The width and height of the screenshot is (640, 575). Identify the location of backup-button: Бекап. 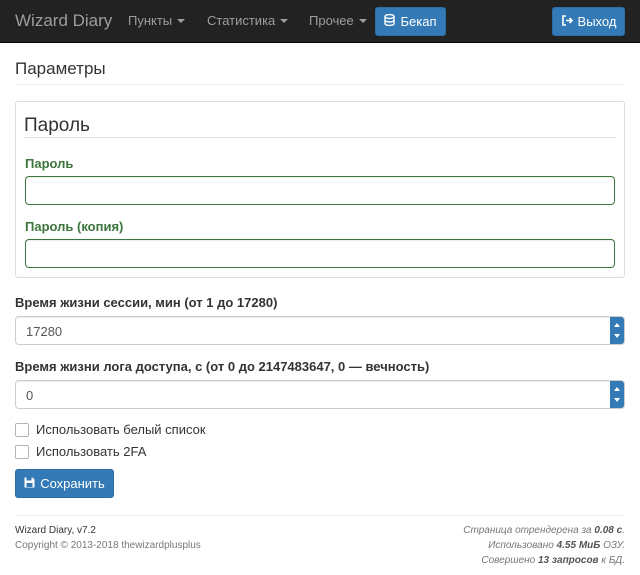
(410, 21).